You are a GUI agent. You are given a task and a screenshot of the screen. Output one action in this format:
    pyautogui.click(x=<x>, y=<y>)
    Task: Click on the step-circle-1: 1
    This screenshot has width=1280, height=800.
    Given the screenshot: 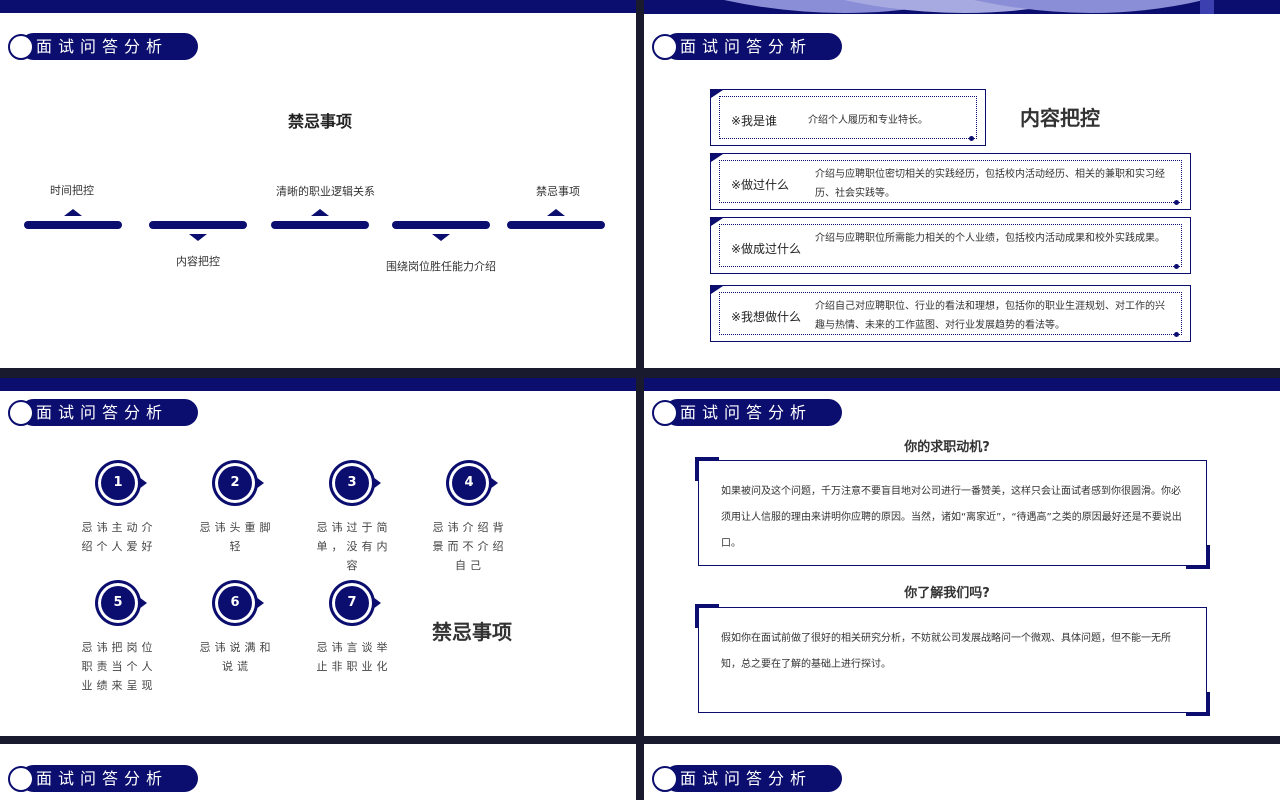 What is the action you would take?
    pyautogui.click(x=121, y=483)
    